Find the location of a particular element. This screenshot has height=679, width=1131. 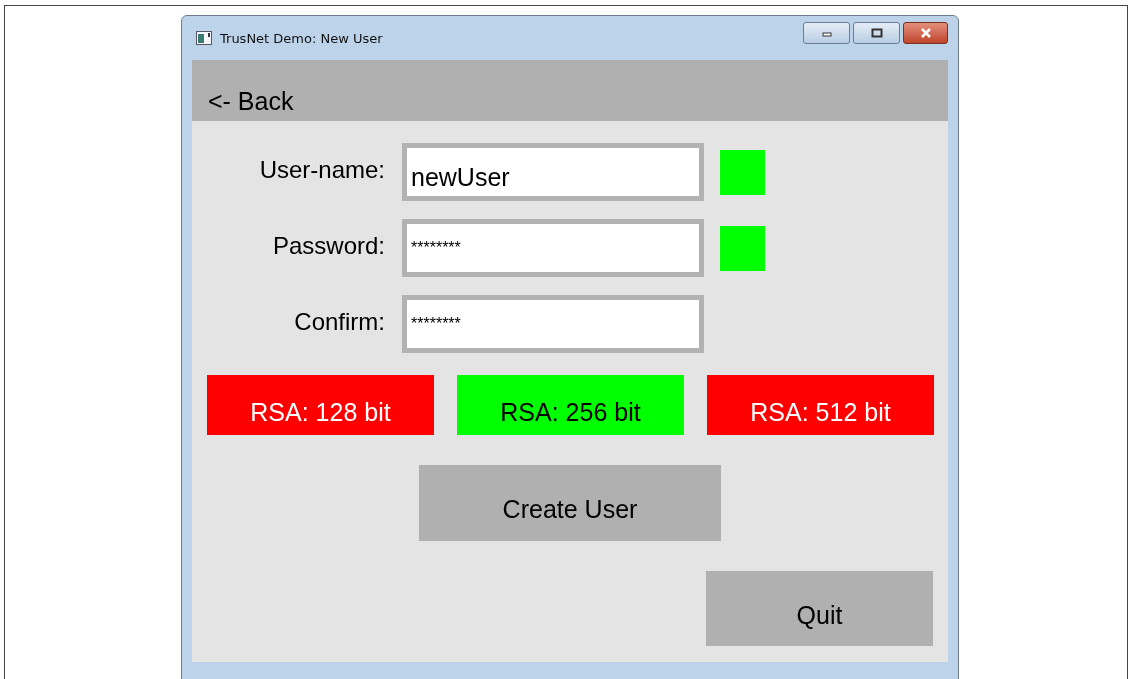

minimize-icon is located at coordinates (826, 33).